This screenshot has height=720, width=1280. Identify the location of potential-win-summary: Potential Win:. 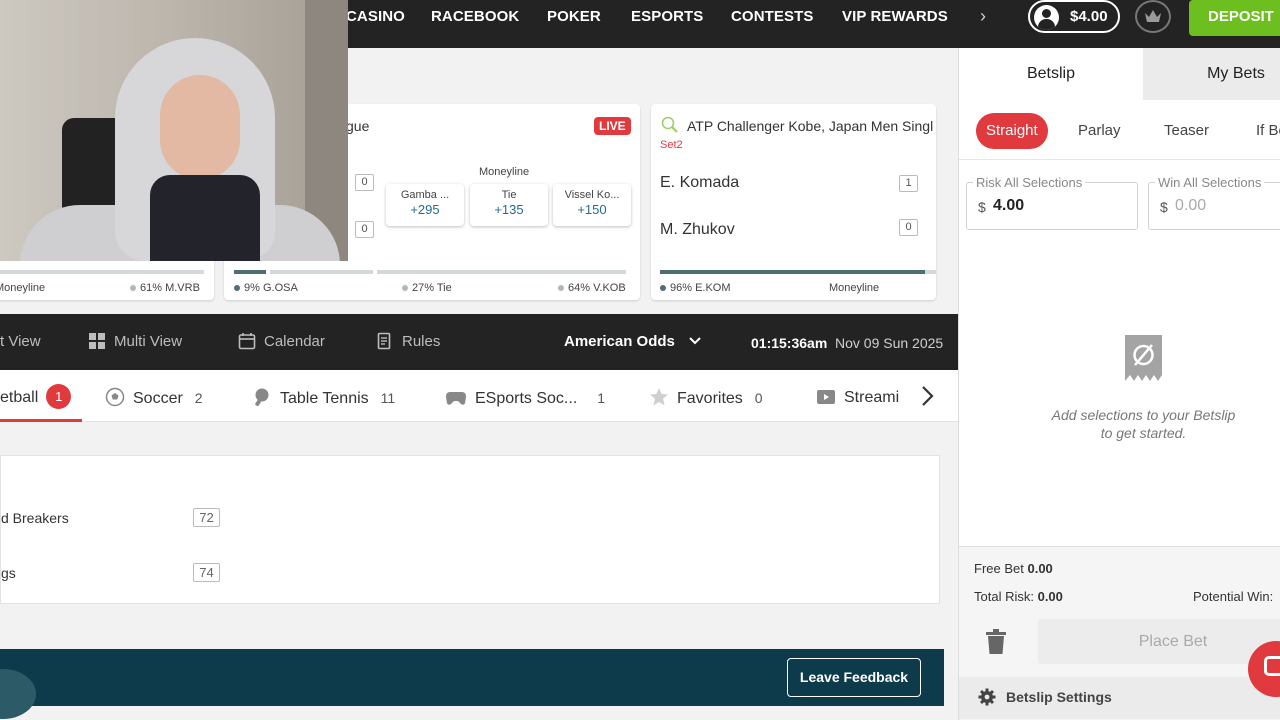
(1233, 596).